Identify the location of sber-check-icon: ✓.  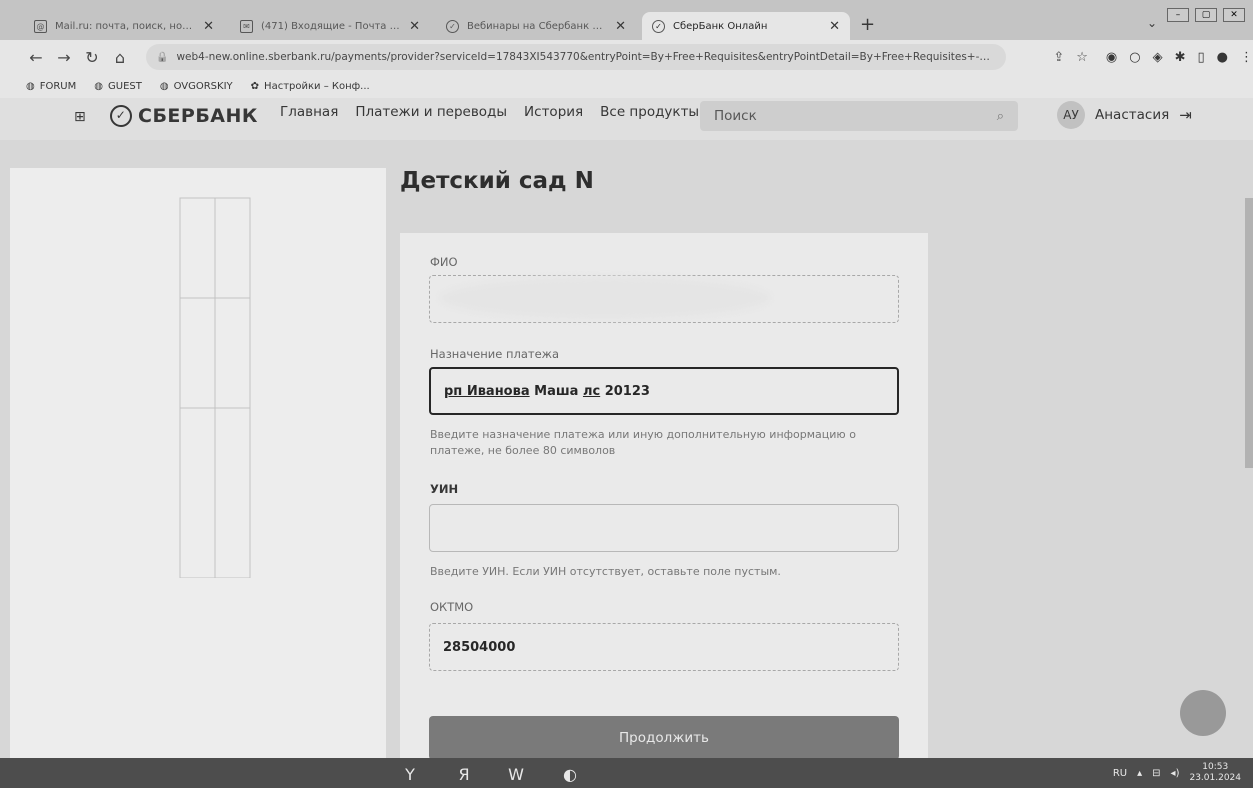
(121, 116).